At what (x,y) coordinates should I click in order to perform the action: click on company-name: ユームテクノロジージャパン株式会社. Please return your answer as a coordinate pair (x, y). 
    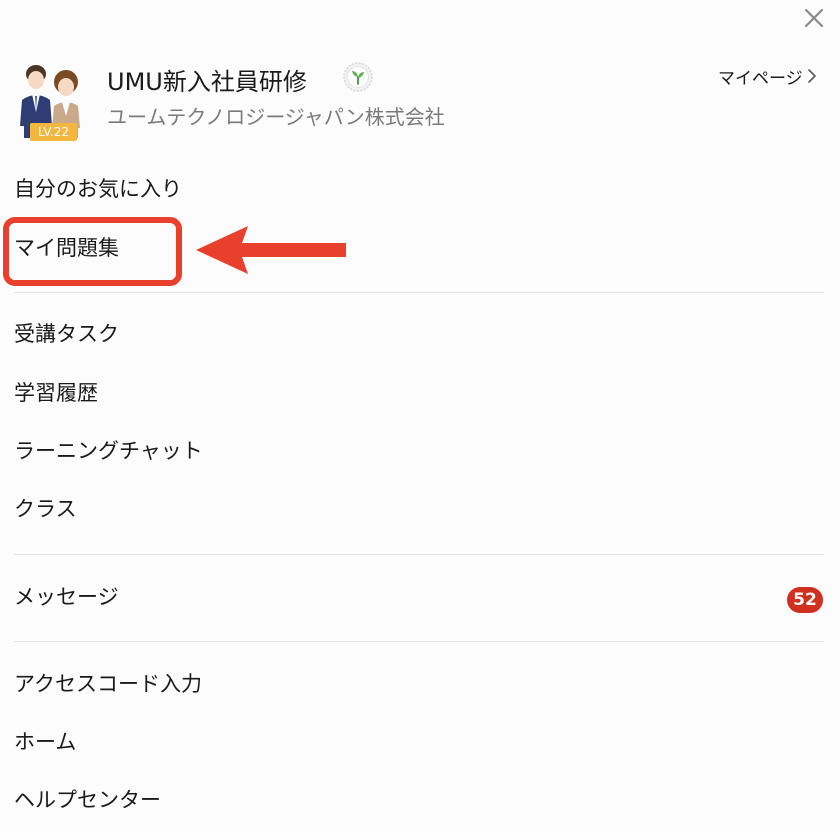
    Looking at the image, I should click on (276, 117).